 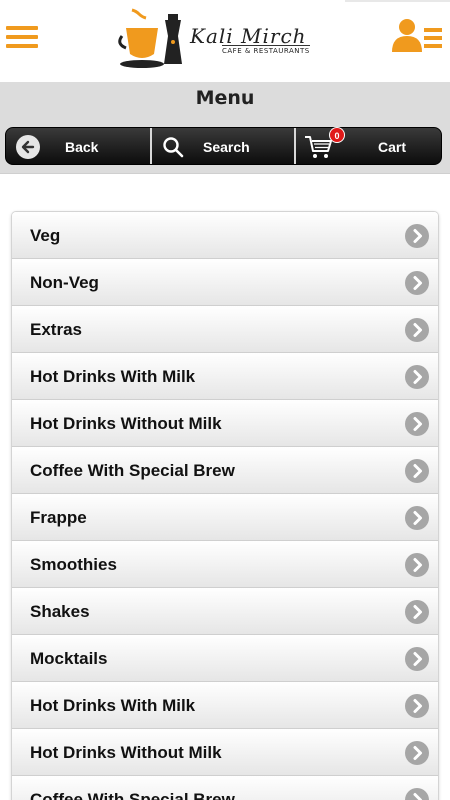 What do you see at coordinates (64, 282) in the screenshot?
I see `menu-category-label: Non-Veg` at bounding box center [64, 282].